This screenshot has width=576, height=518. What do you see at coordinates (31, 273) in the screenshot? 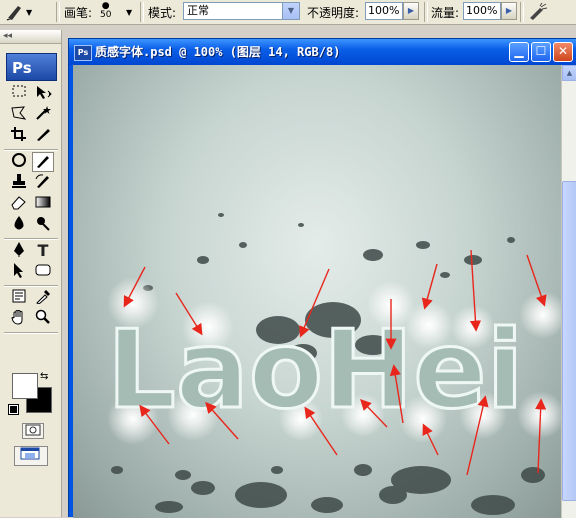
I see `tools-palette: ◂◂ Ps T ⇆` at bounding box center [31, 273].